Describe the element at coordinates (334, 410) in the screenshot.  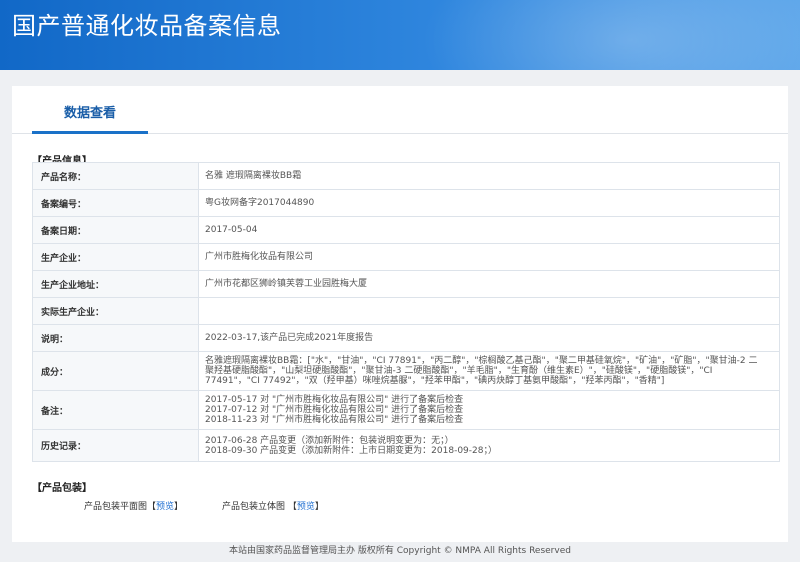
I see `value-line: 2017-07-12 对 "广州市胜梅化妆品有限公司" 进行了备案后检查` at that location.